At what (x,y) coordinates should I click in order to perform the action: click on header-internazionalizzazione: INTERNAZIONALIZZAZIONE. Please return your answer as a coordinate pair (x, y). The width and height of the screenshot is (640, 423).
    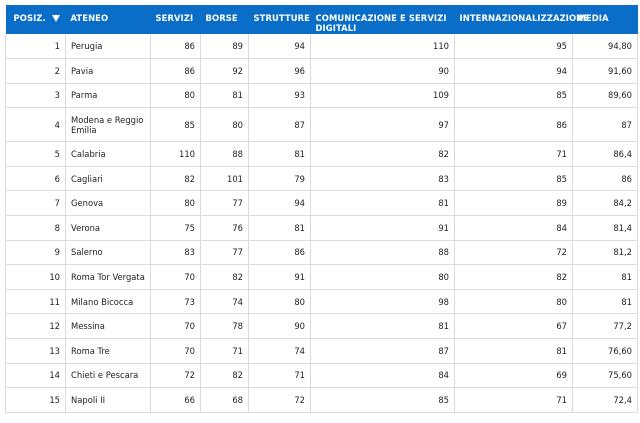
    Looking at the image, I should click on (521, 19).